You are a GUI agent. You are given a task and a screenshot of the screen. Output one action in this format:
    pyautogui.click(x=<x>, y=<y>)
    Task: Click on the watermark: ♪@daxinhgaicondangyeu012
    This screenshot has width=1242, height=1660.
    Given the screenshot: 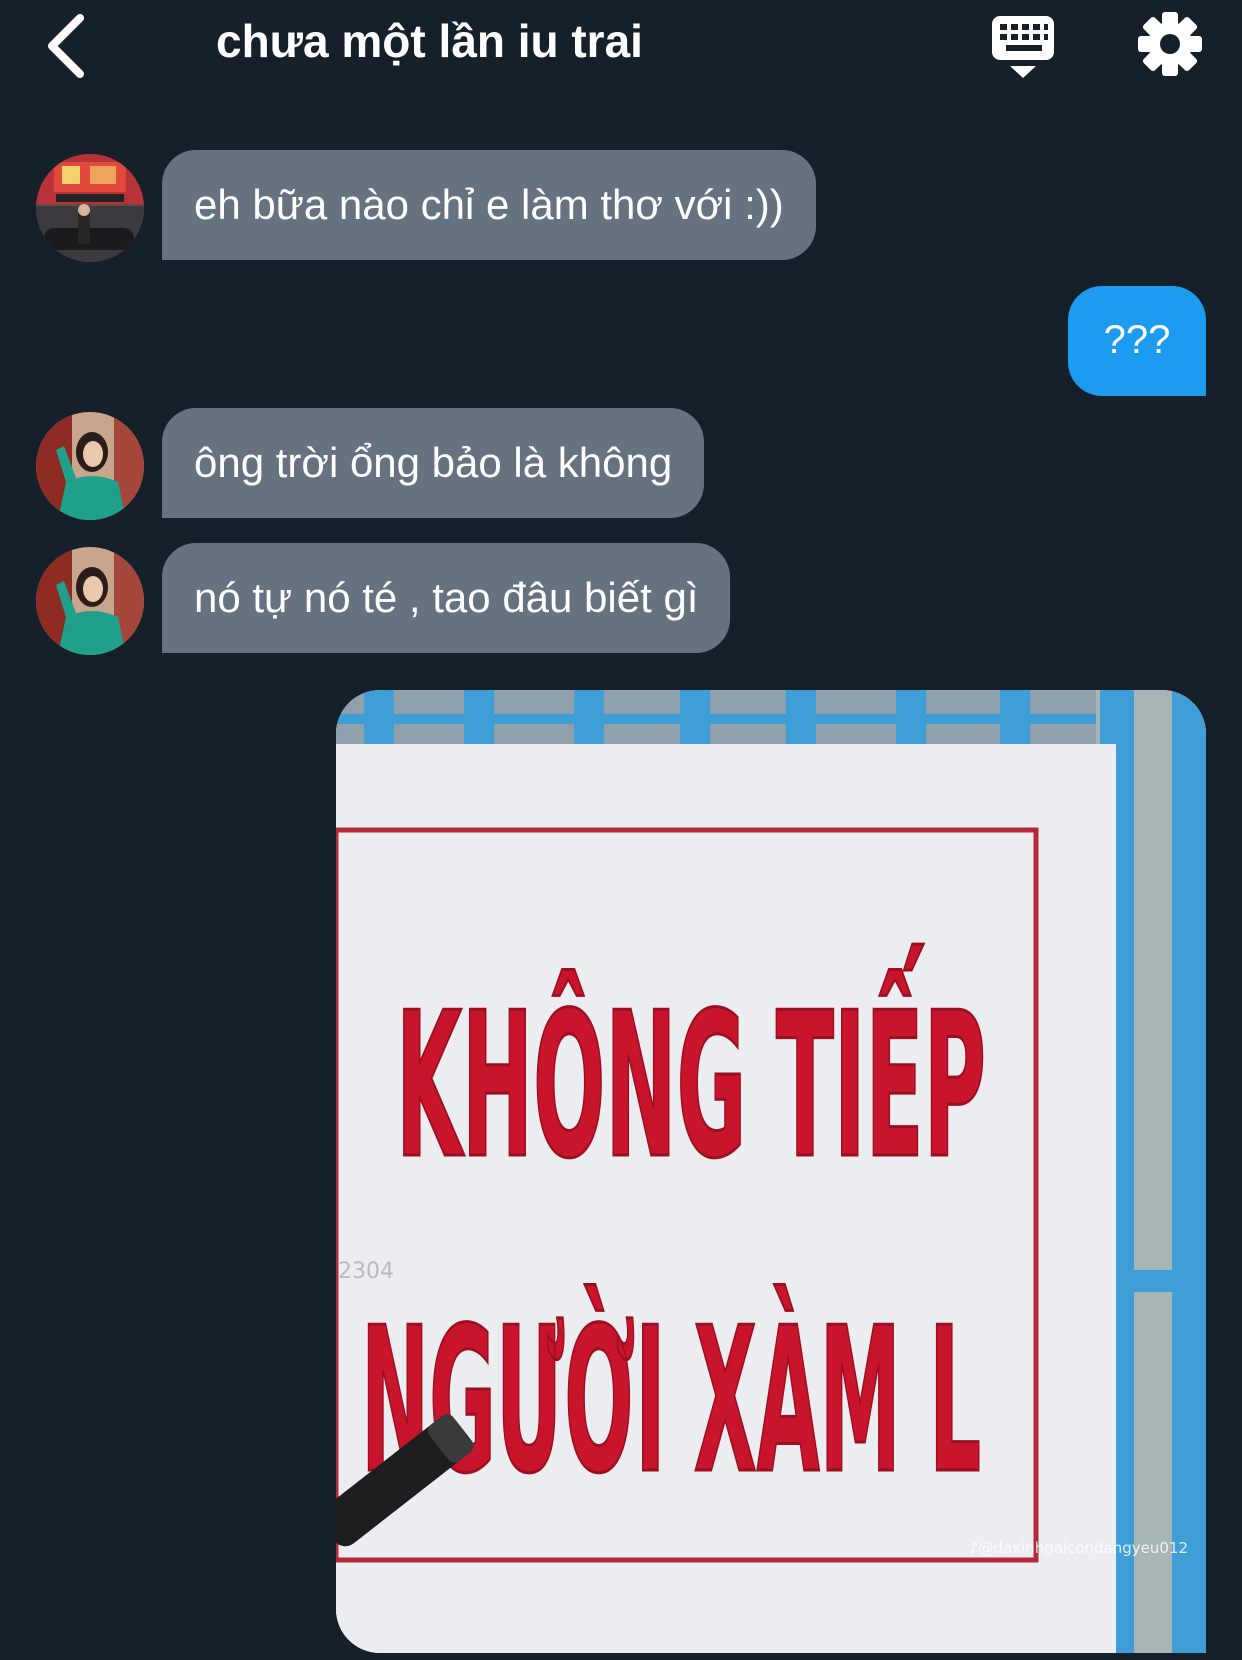 What is the action you would take?
    pyautogui.click(x=1078, y=1548)
    